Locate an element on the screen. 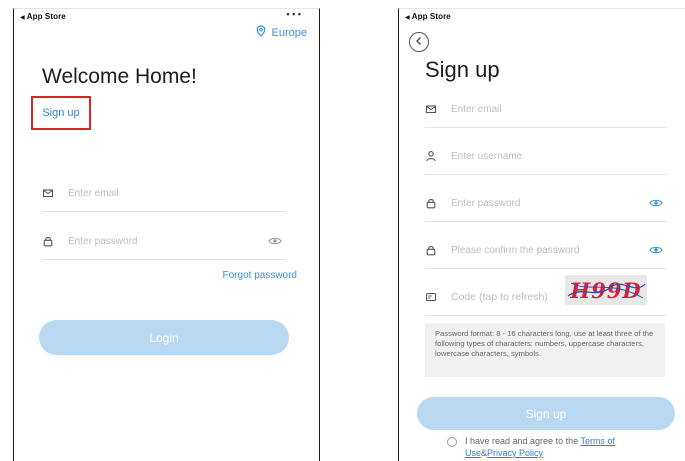  privacy-policy-link: Privacy Policy is located at coordinates (515, 453).